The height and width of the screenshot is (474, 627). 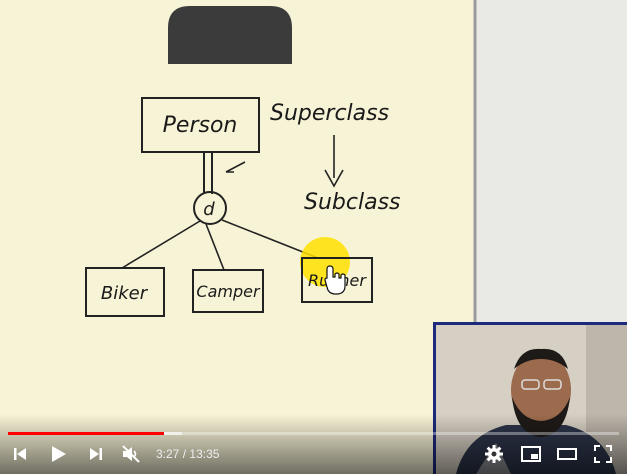 I want to click on fullscreen-icon, so click(x=603, y=454).